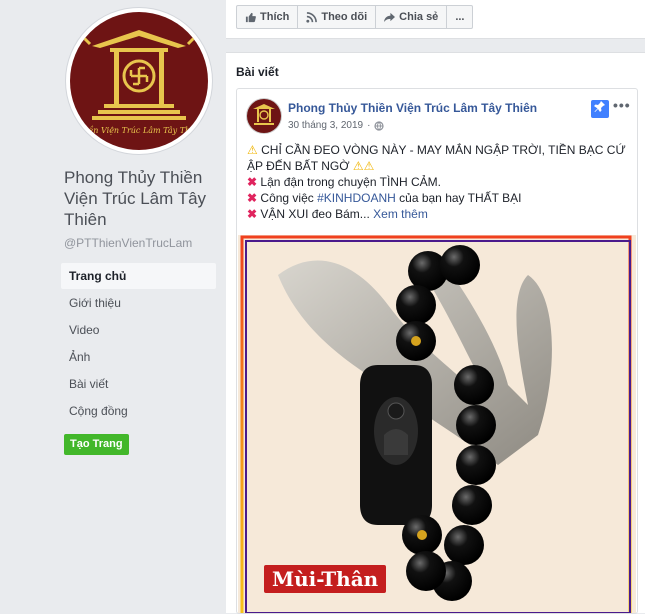 The width and height of the screenshot is (645, 614). I want to click on share-icon, so click(390, 17).